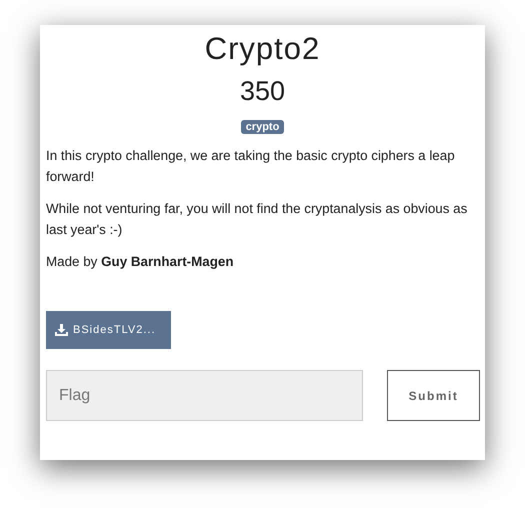 This screenshot has height=515, width=525. I want to click on description-paragraph: Made by Guy Barnhart-Magen, so click(140, 262).